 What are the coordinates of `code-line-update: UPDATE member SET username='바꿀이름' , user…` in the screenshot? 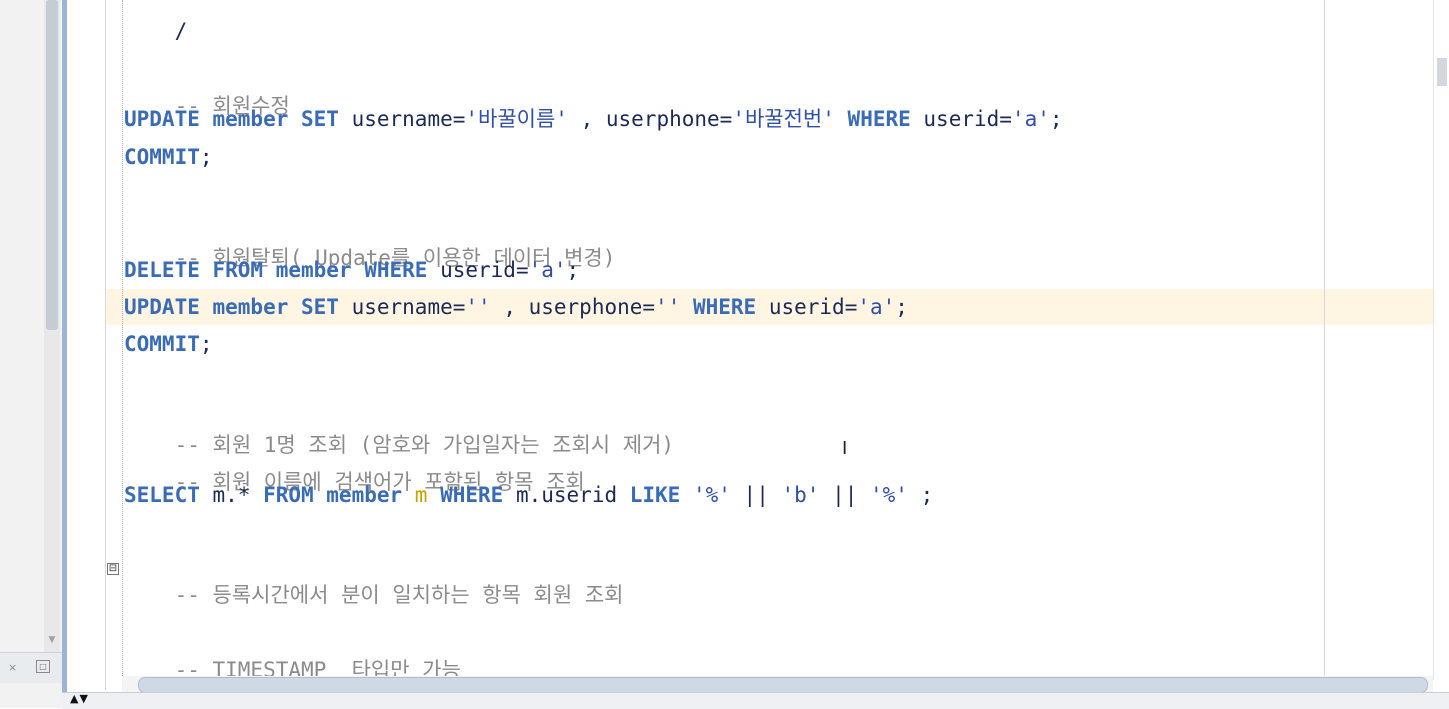 It's located at (593, 119).